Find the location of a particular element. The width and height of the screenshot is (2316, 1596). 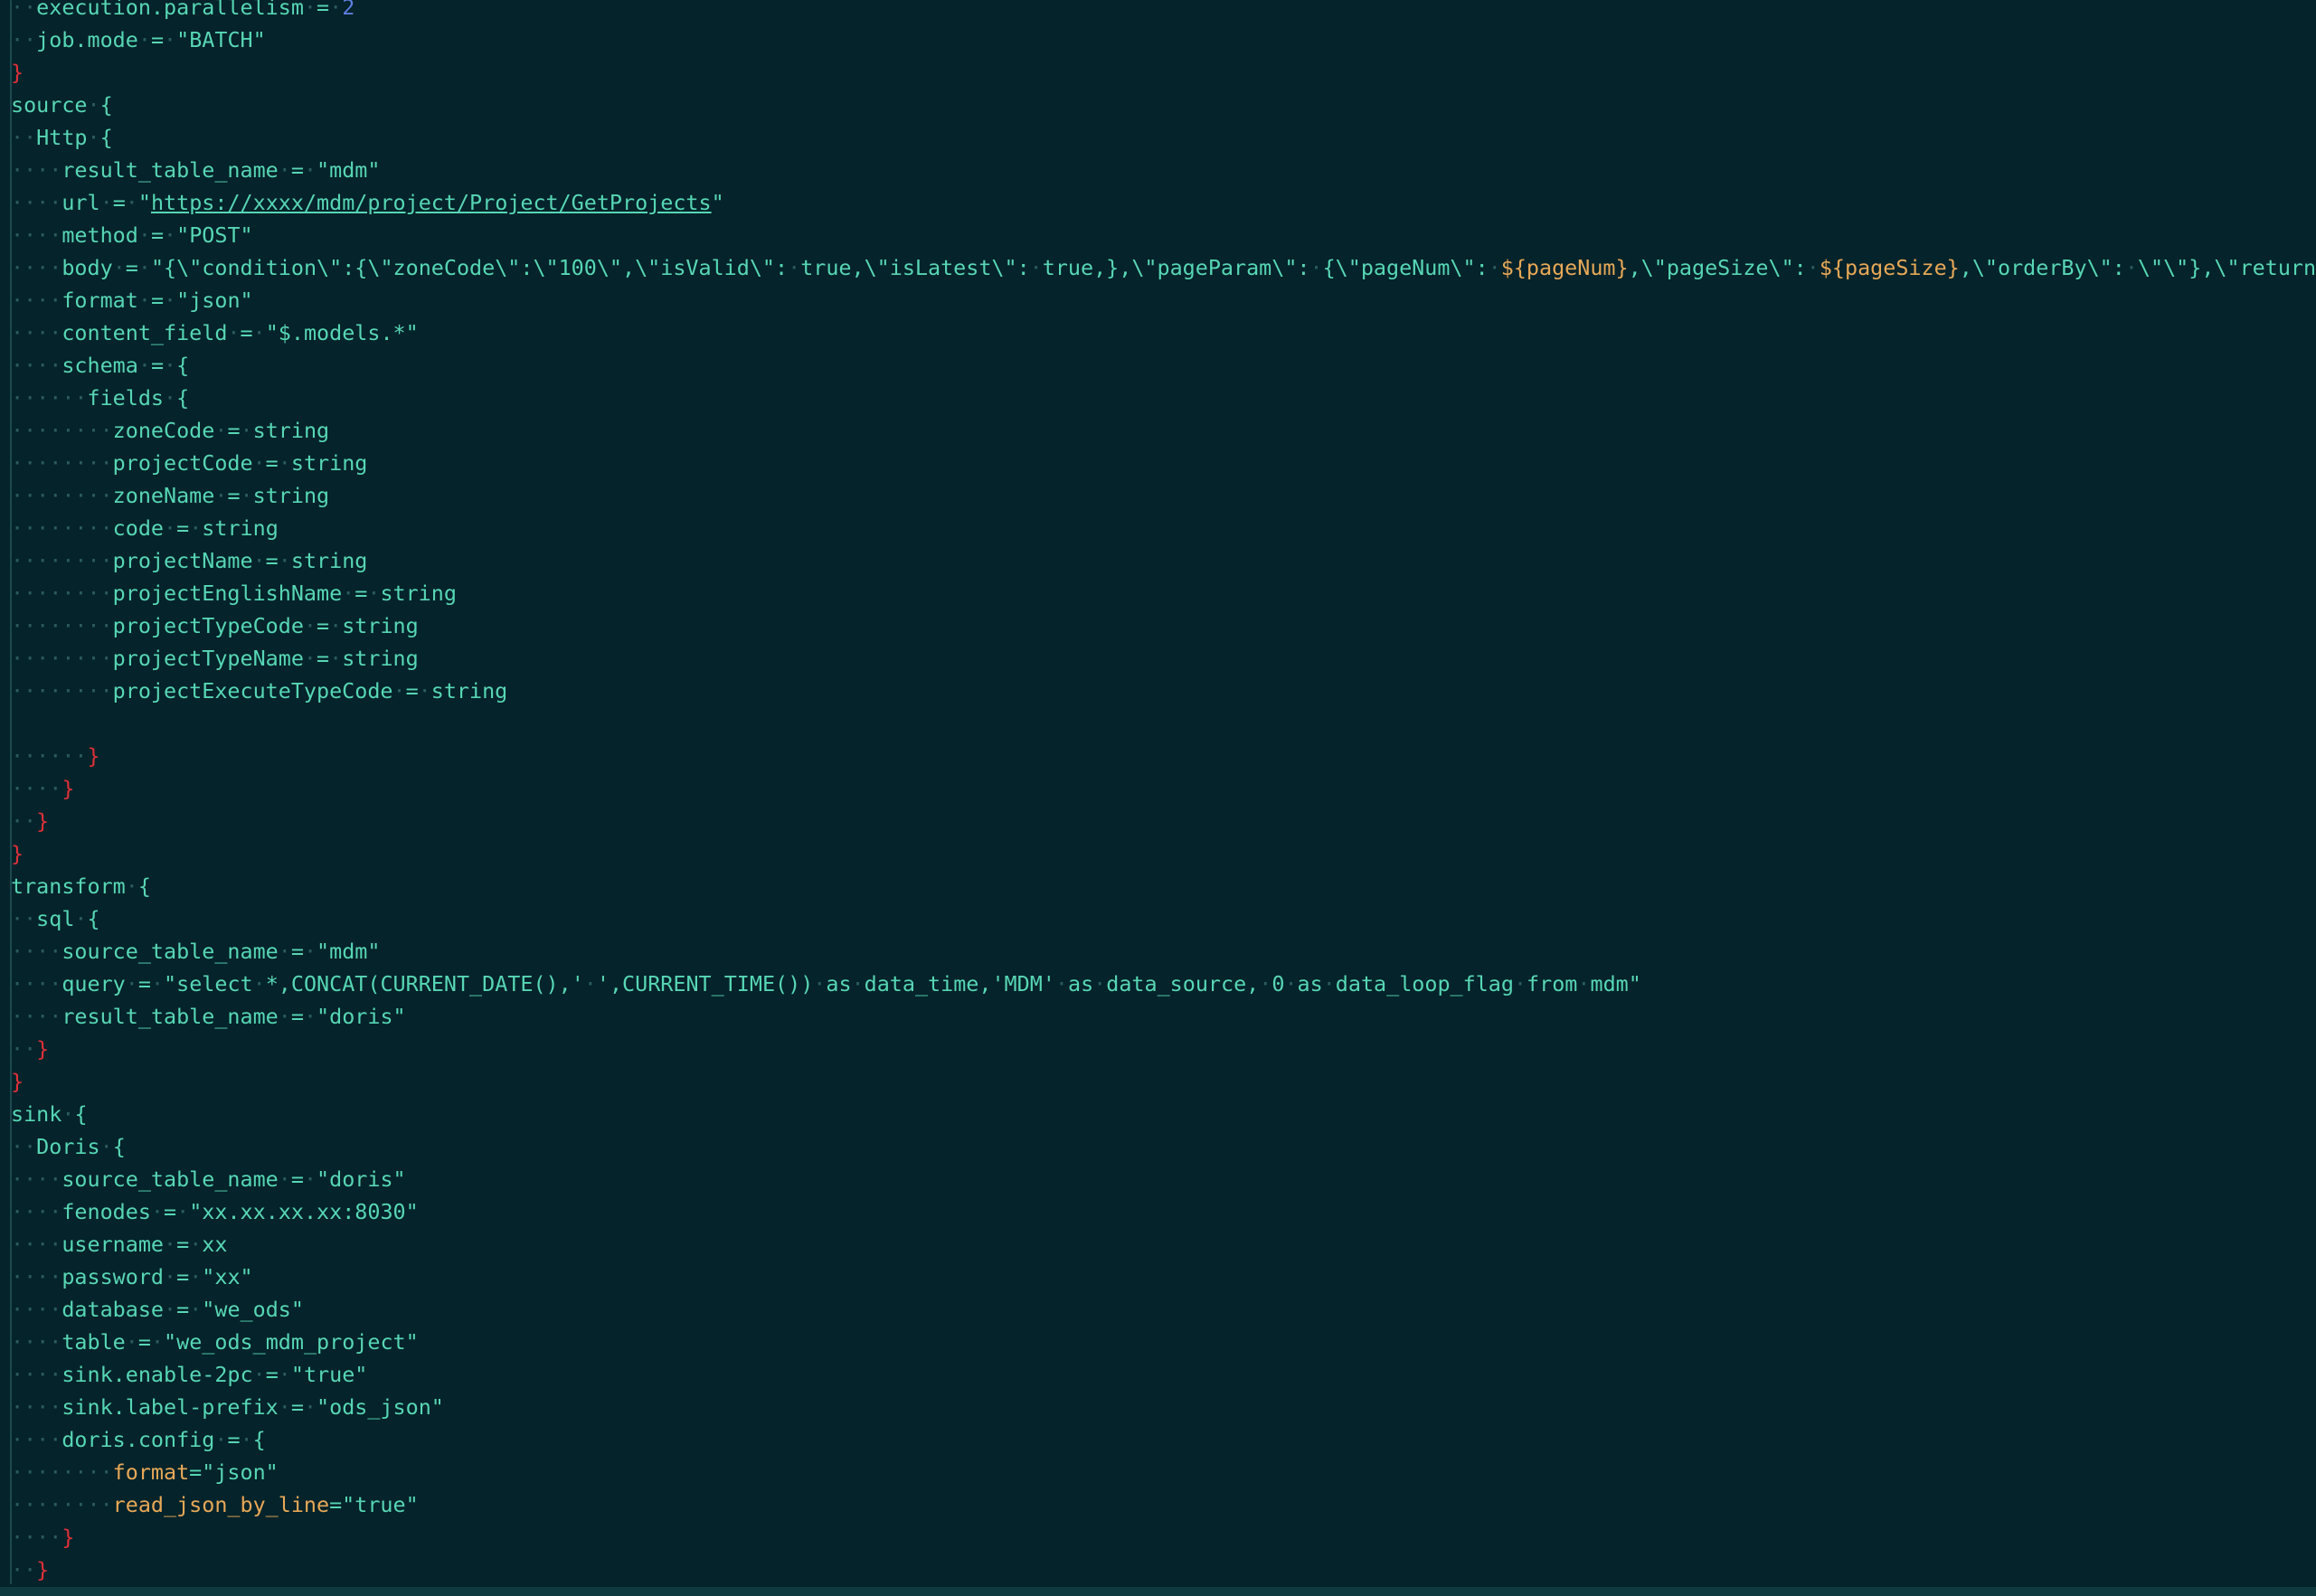

code-line: ··job.mode·=·"BATCH" is located at coordinates (1158, 40).